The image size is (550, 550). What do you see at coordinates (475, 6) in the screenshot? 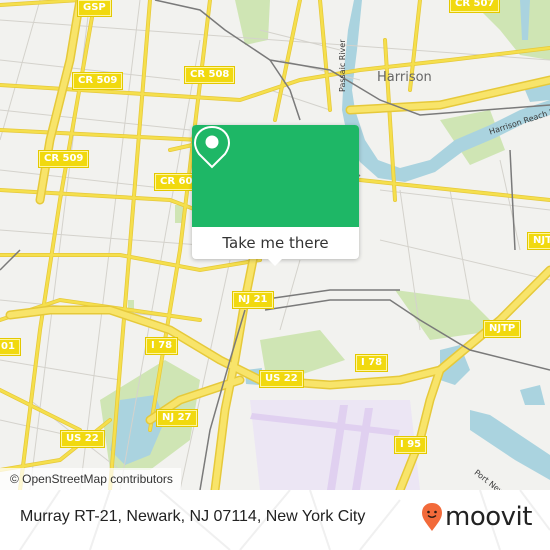
I see `road-shield-cr-507: CR 507` at bounding box center [475, 6].